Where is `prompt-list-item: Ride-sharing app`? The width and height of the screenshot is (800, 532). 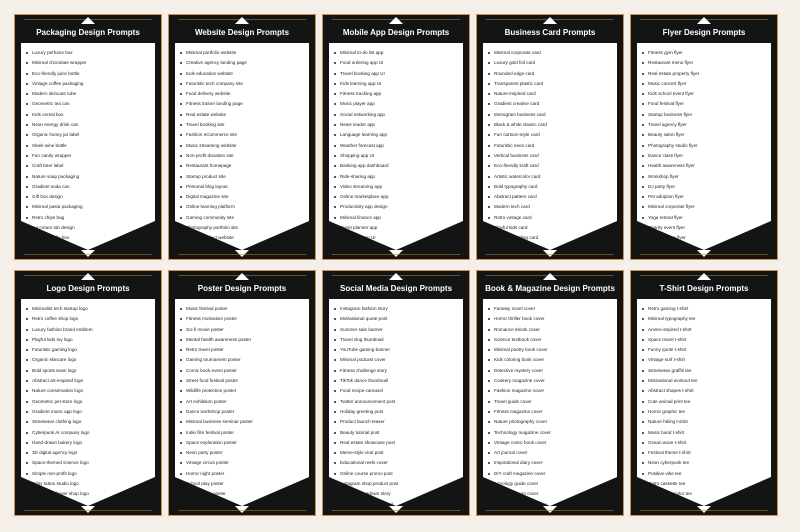 prompt-list-item: Ride-sharing app is located at coordinates (398, 177).